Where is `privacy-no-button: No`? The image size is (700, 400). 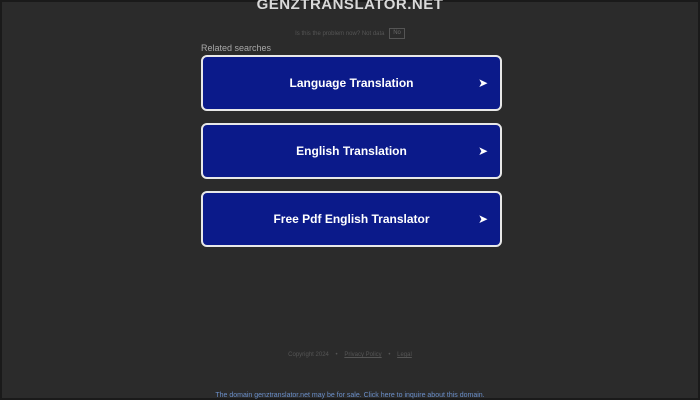
privacy-no-button: No is located at coordinates (397, 33).